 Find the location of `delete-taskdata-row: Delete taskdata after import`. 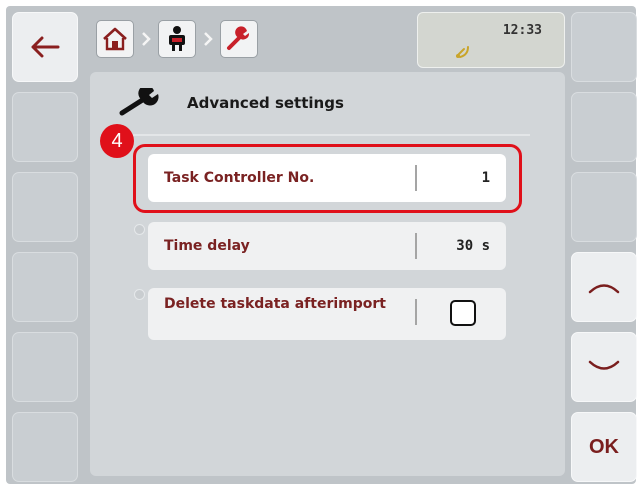

delete-taskdata-row: Delete taskdata after import is located at coordinates (327, 314).